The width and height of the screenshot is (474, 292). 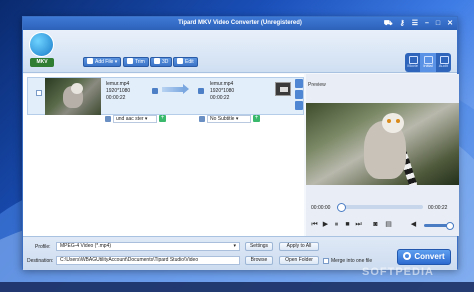 I want to click on item-checkbox, so click(x=39, y=93).